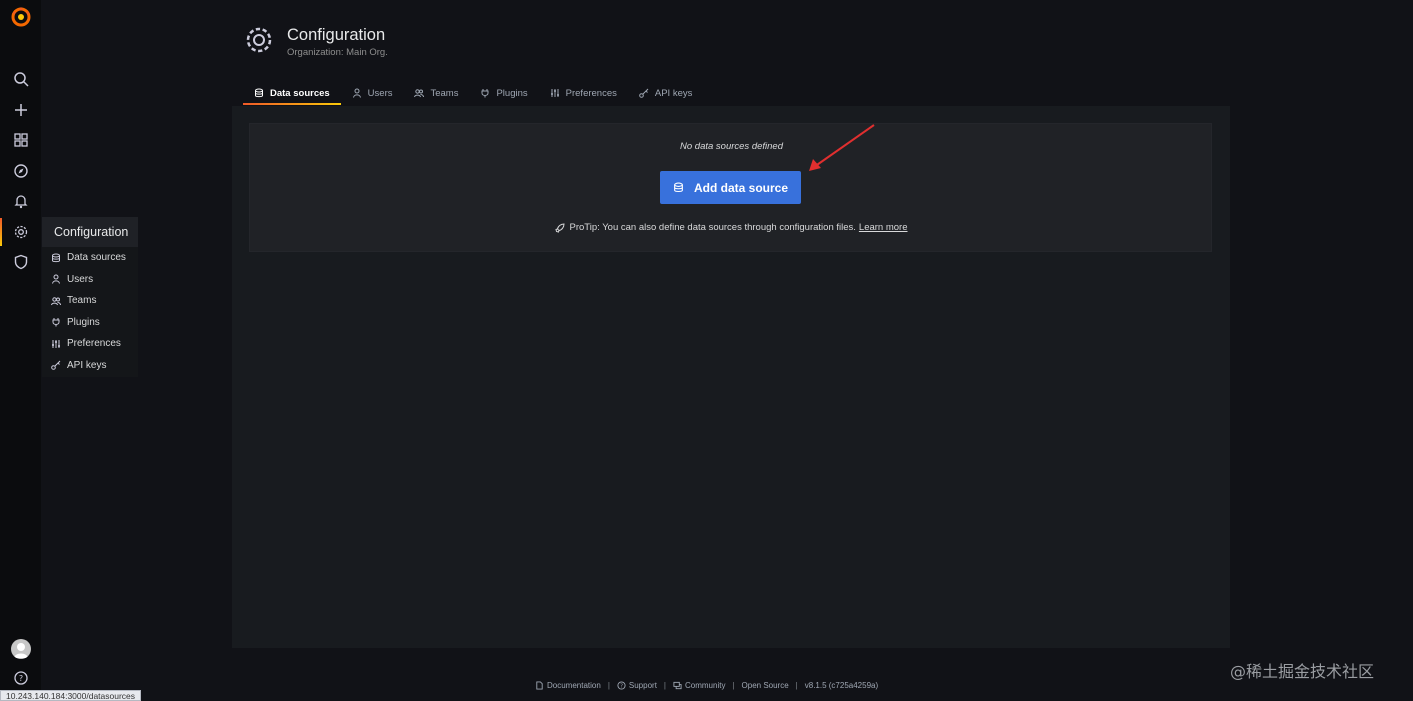 This screenshot has width=1413, height=701. I want to click on flyout-item-plugins: Plugins, so click(90, 323).